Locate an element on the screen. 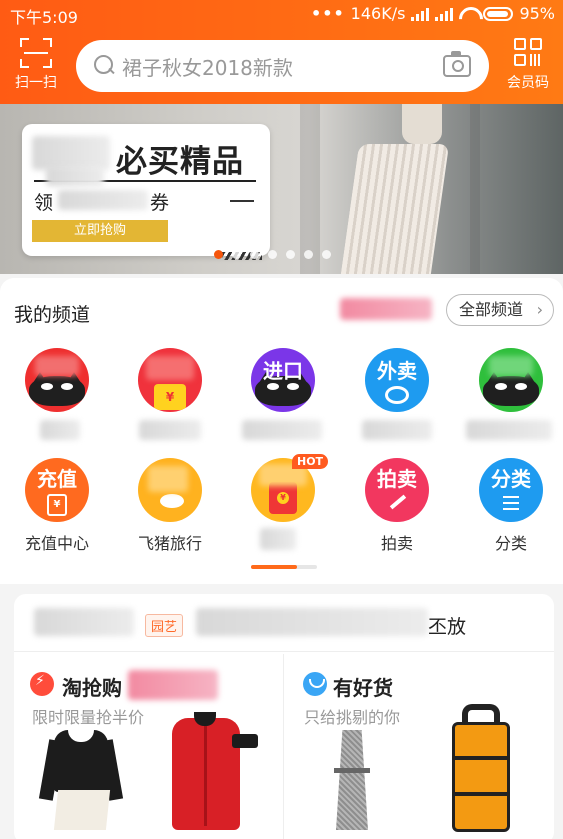 The image size is (563, 839). category-icon: 分类 is located at coordinates (511, 490).